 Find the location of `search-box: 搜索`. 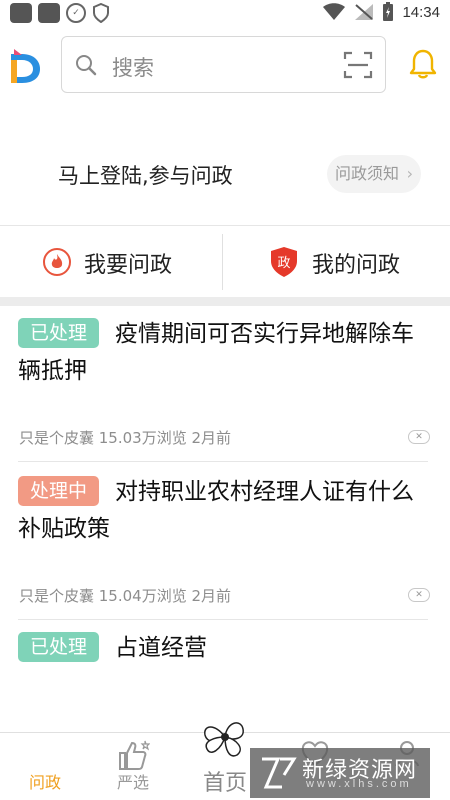

search-box: 搜索 is located at coordinates (223, 64).